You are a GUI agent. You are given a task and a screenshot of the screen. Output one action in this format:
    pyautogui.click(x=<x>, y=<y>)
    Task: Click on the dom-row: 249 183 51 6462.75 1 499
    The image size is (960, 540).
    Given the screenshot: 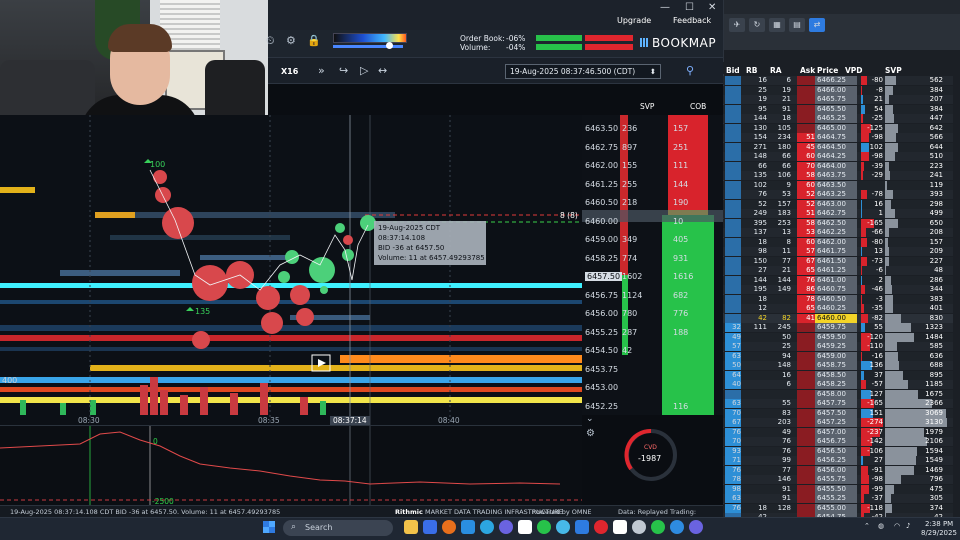 What is the action you would take?
    pyautogui.click(x=838, y=214)
    